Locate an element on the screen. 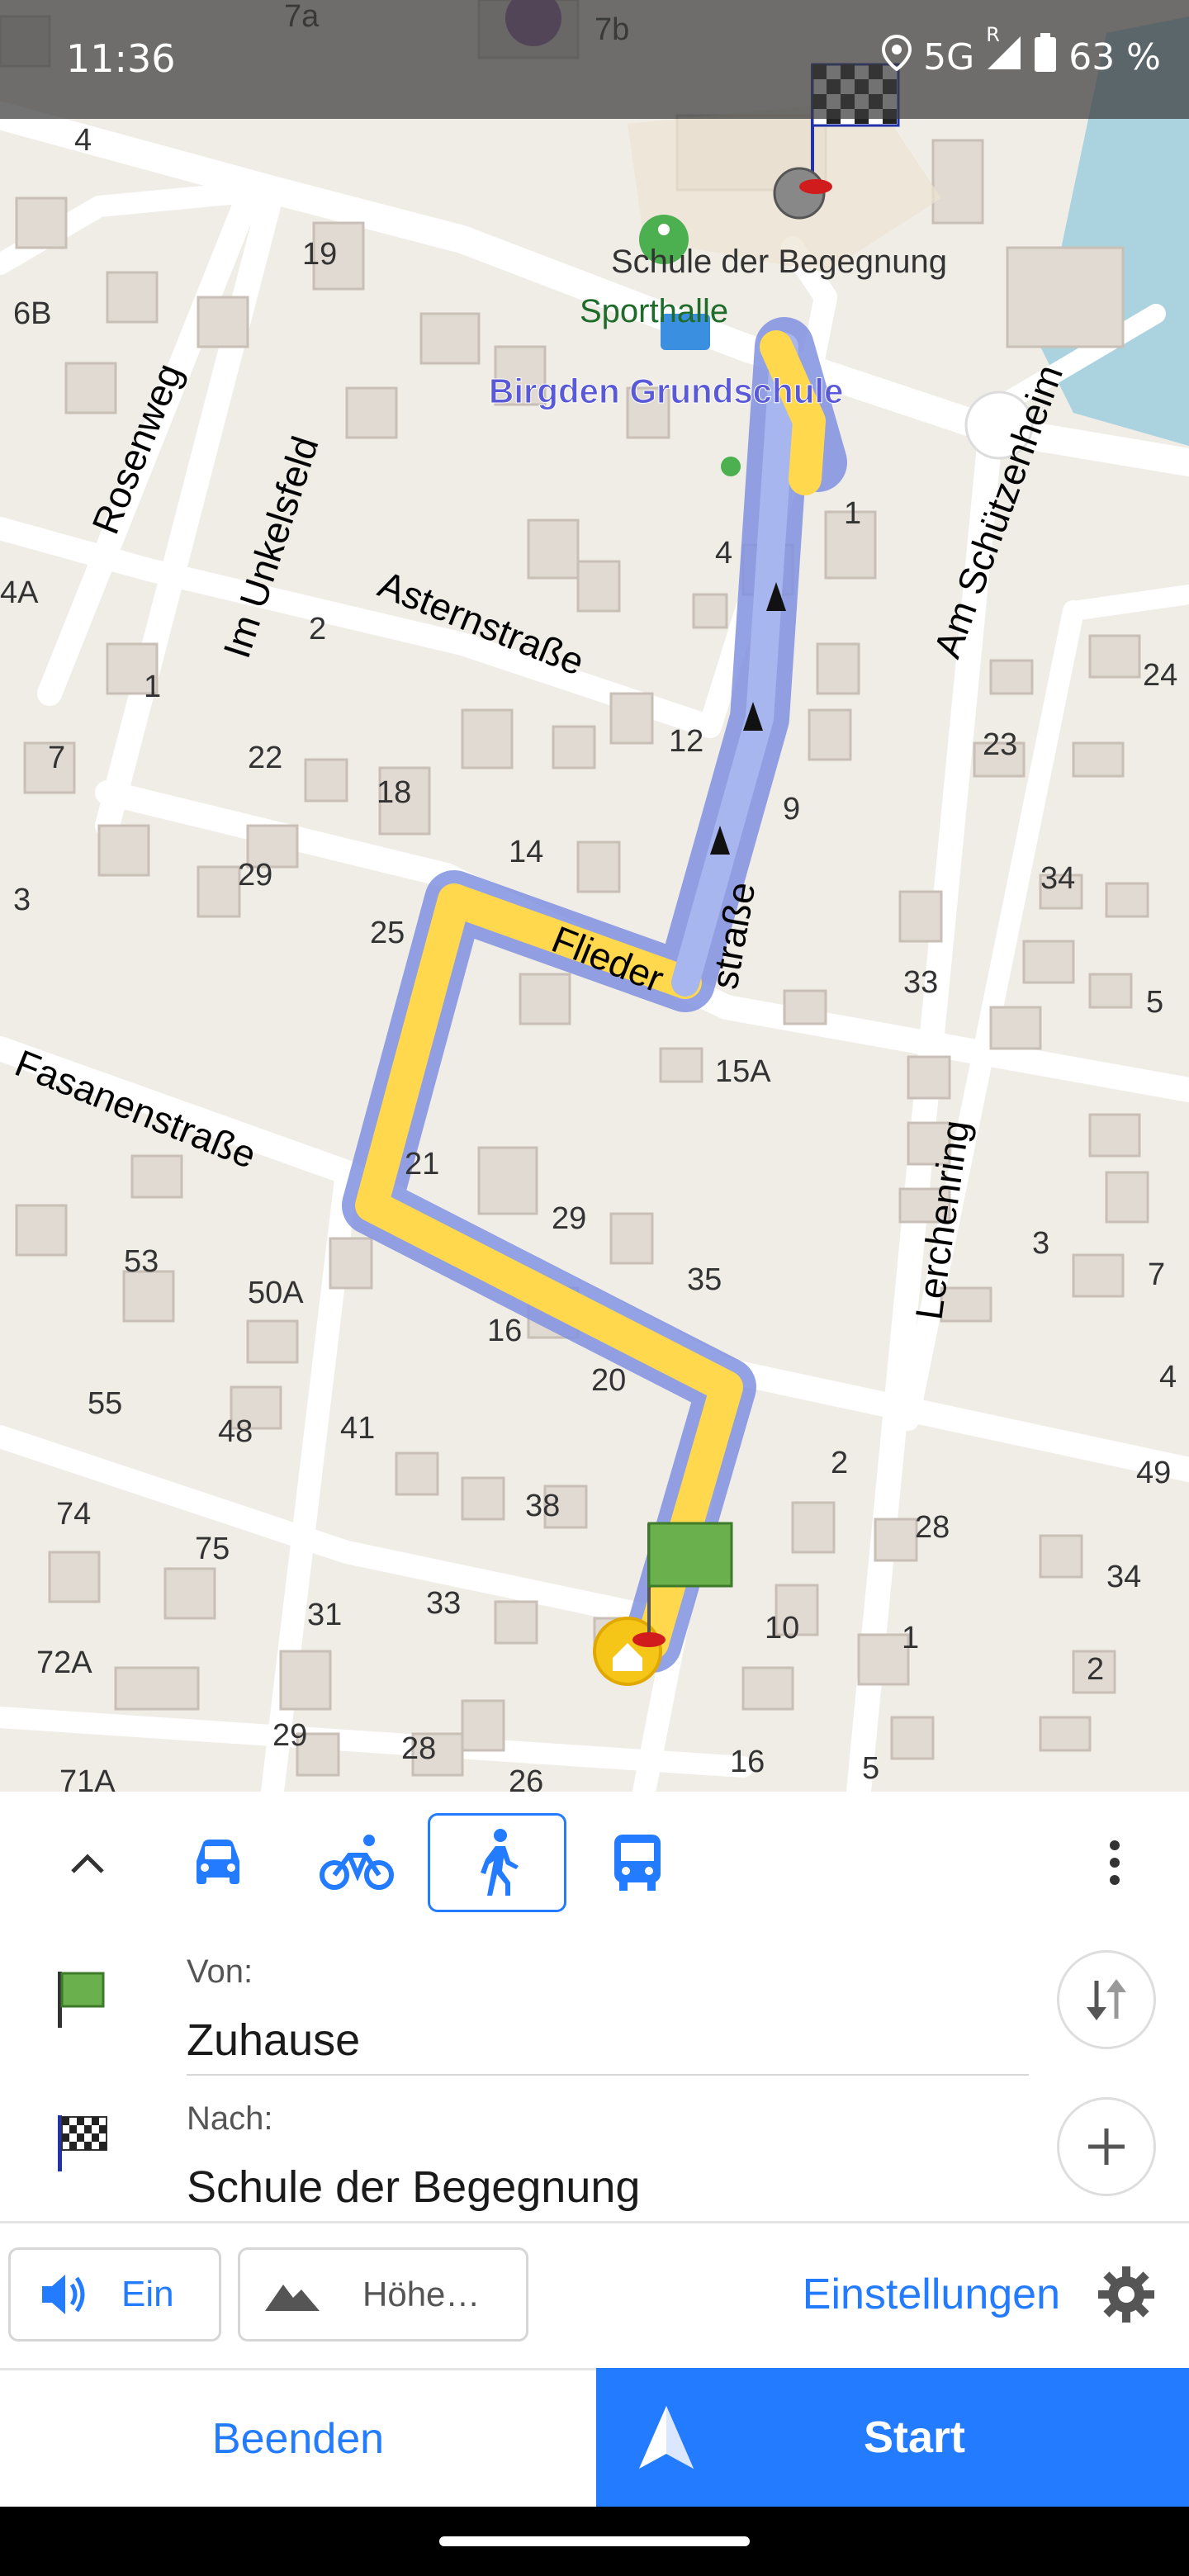 The width and height of the screenshot is (1189, 2576). settings-label: Einstellungen is located at coordinates (931, 2294).